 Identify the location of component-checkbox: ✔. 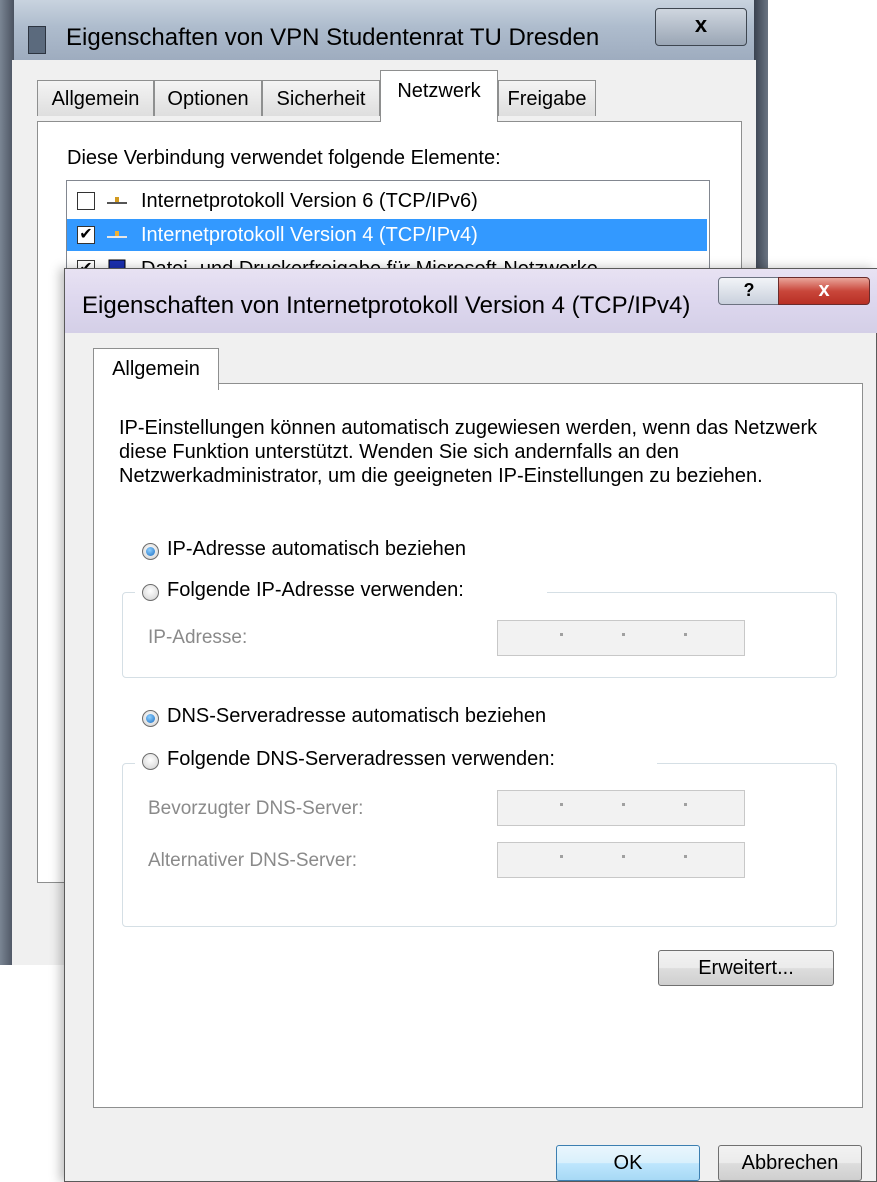
(86, 235).